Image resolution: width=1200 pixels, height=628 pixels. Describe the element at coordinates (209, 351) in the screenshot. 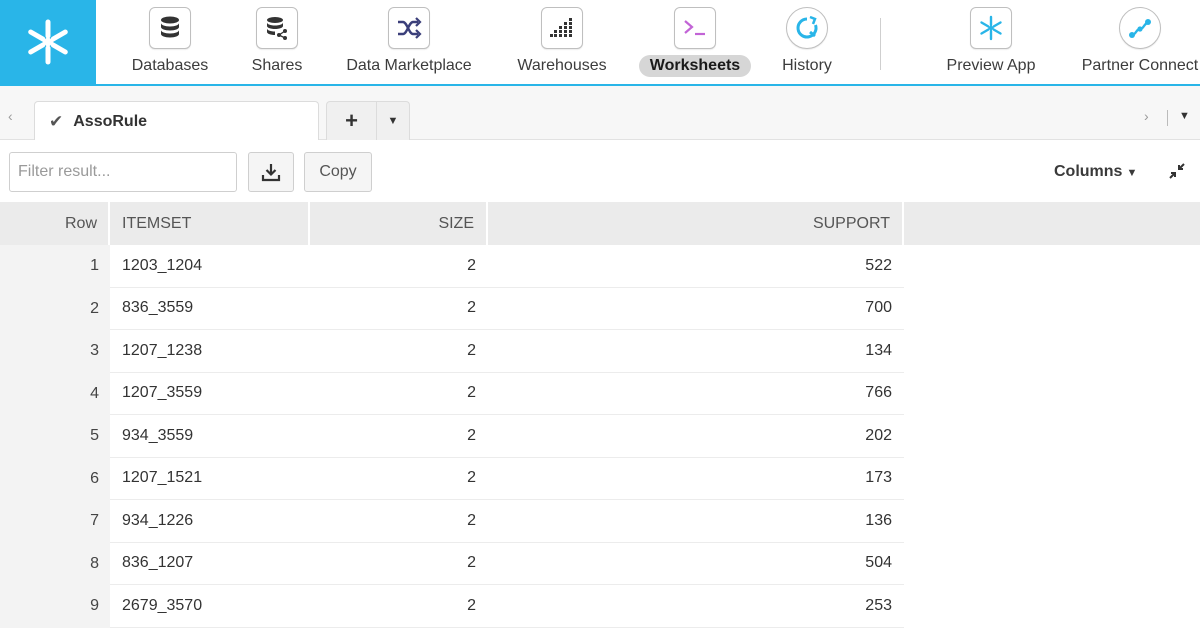

I see `cell-itemset: 1207_1238` at that location.